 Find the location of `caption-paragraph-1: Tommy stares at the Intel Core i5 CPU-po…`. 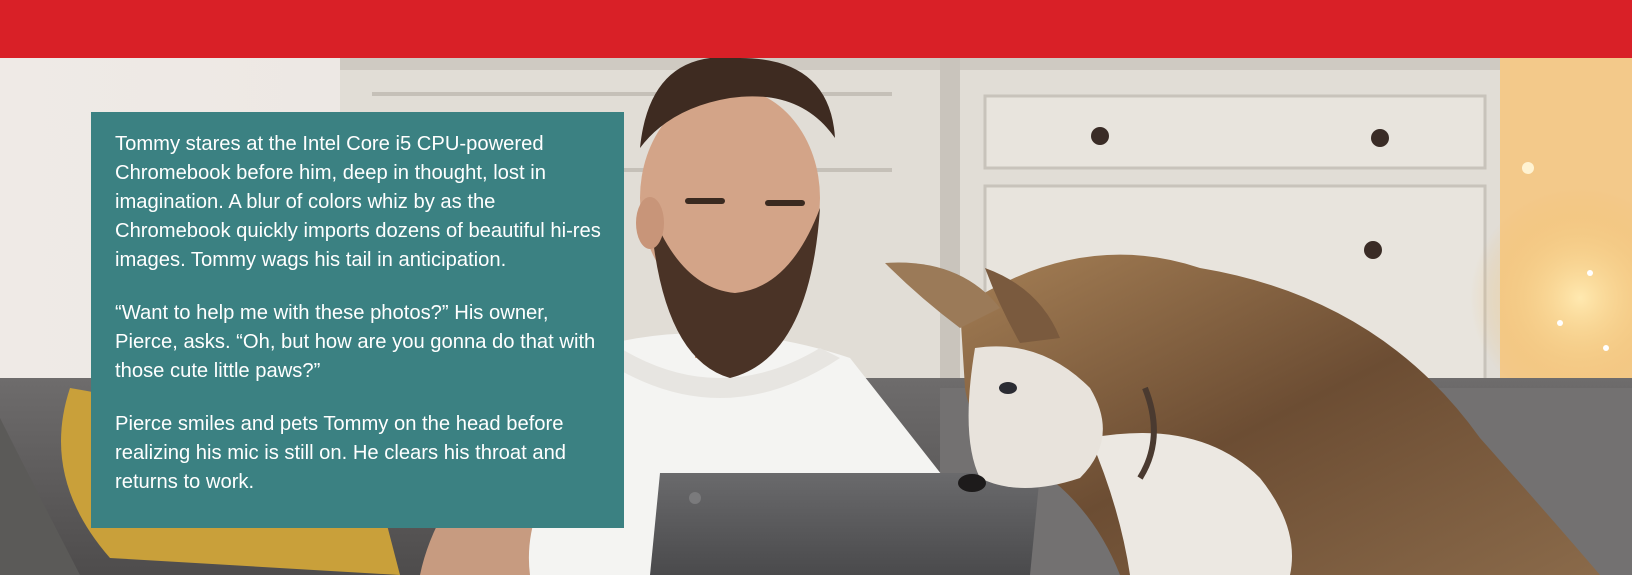

caption-paragraph-1: Tommy stares at the Intel Core i5 CPU-po… is located at coordinates (358, 202).